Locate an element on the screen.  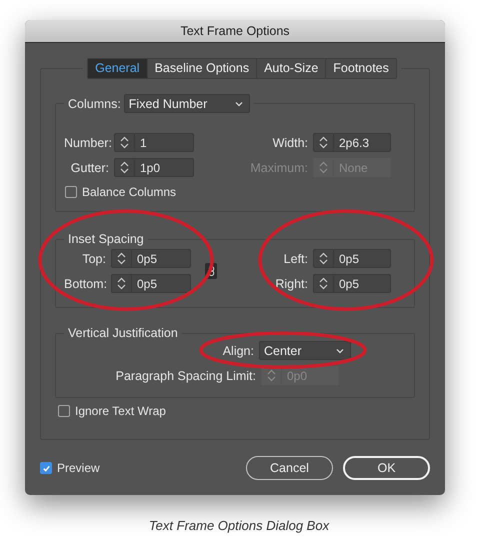
checkbox-label: Preview is located at coordinates (78, 468).